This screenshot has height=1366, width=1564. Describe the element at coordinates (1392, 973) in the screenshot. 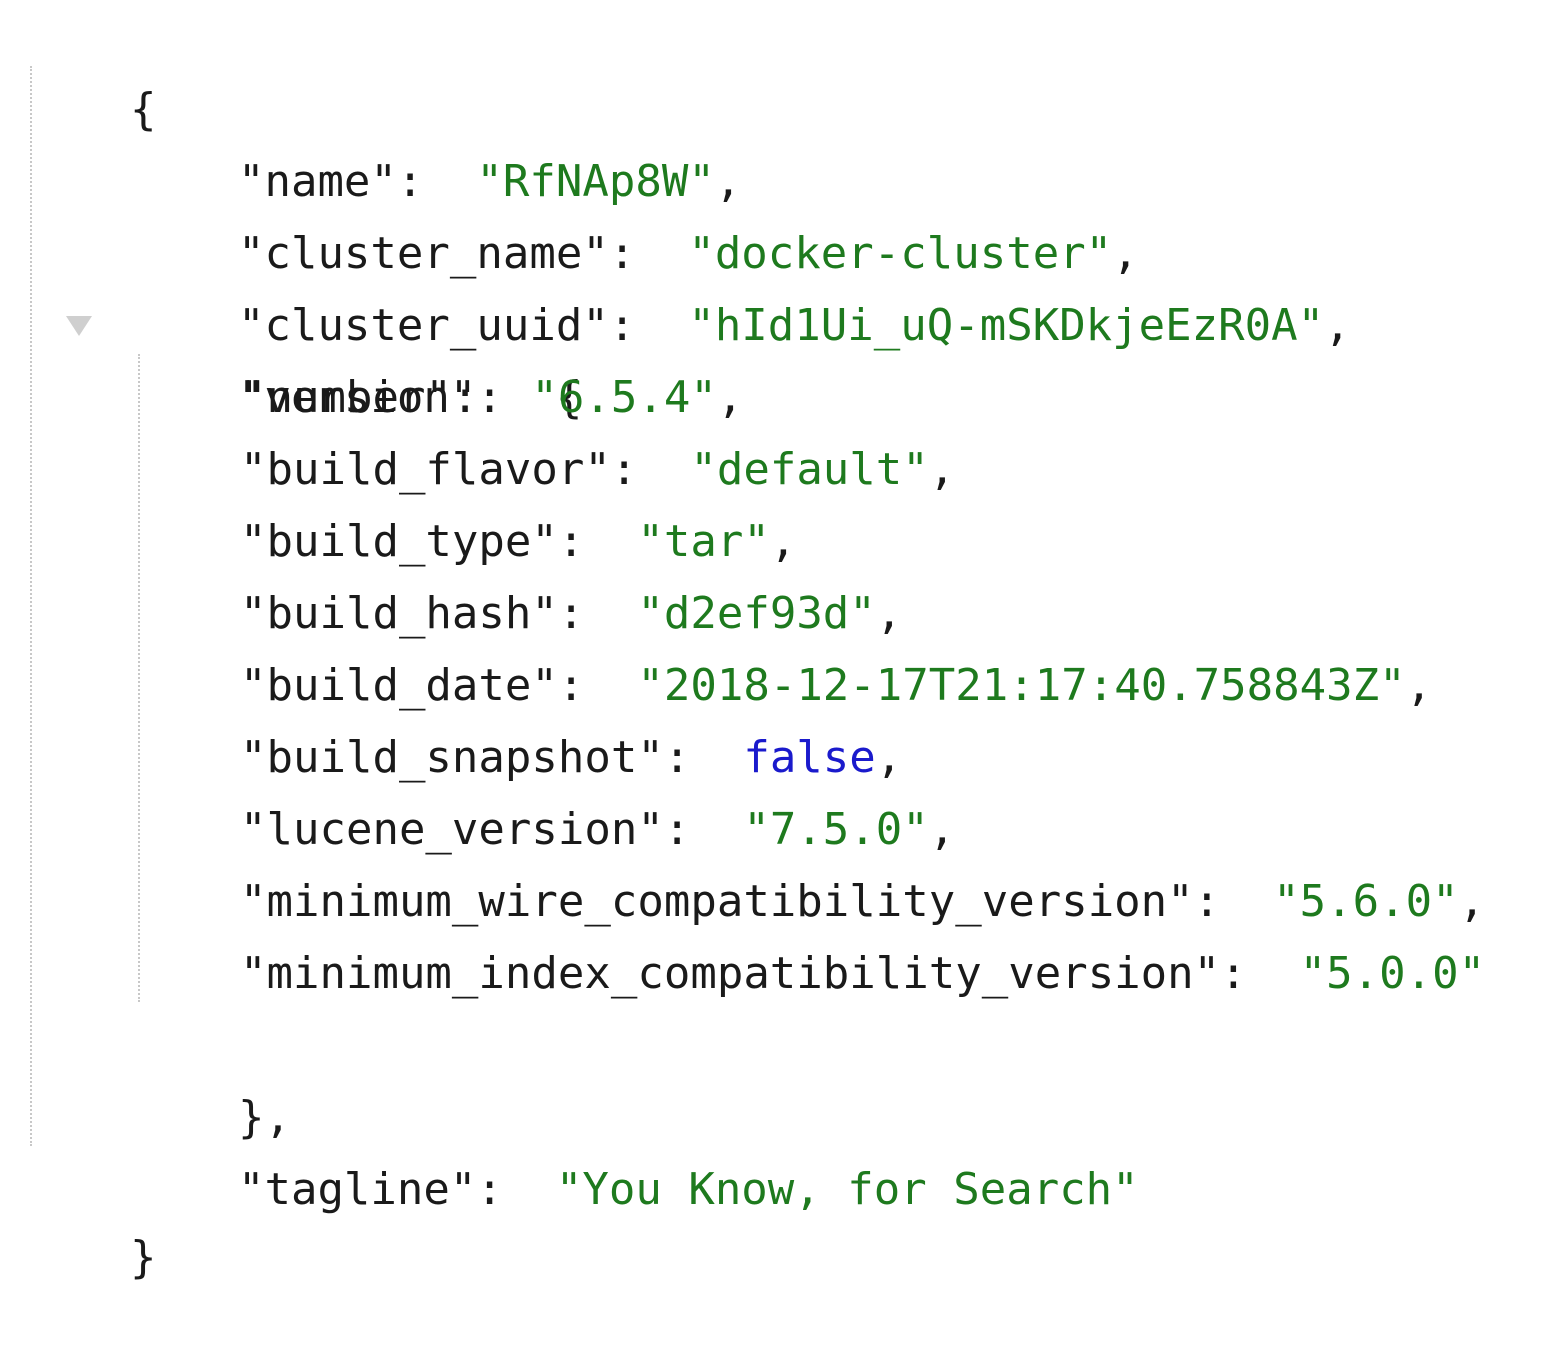

I see `json-string-value: "5.0.0"` at that location.